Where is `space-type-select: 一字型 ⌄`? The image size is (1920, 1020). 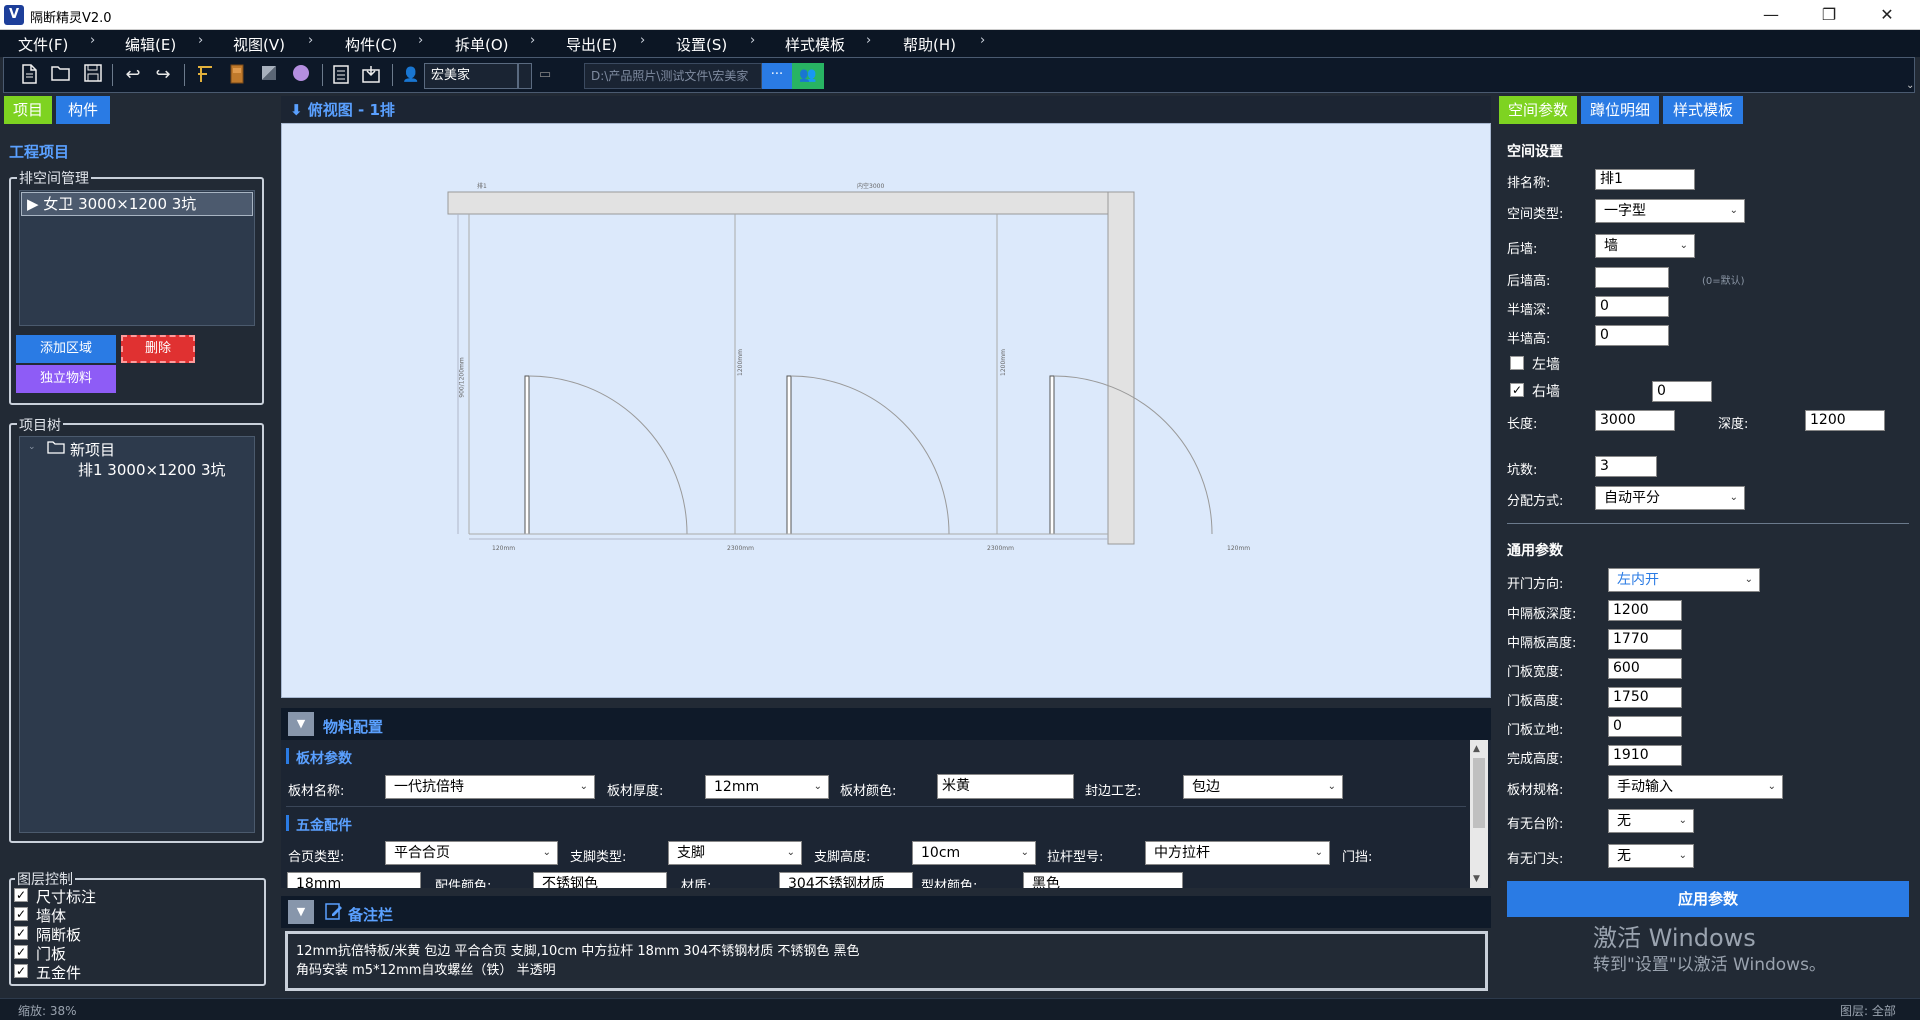 space-type-select: 一字型 ⌄ is located at coordinates (1670, 211).